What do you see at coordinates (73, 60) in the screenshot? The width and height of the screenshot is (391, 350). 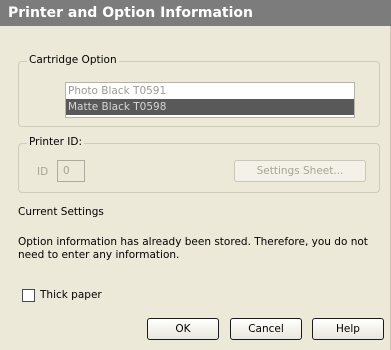 I see `cartridge-option-label: Cartridge Option` at bounding box center [73, 60].